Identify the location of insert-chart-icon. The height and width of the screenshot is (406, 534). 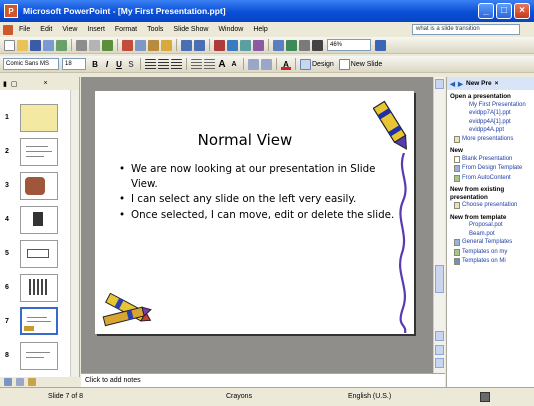
(219, 45).